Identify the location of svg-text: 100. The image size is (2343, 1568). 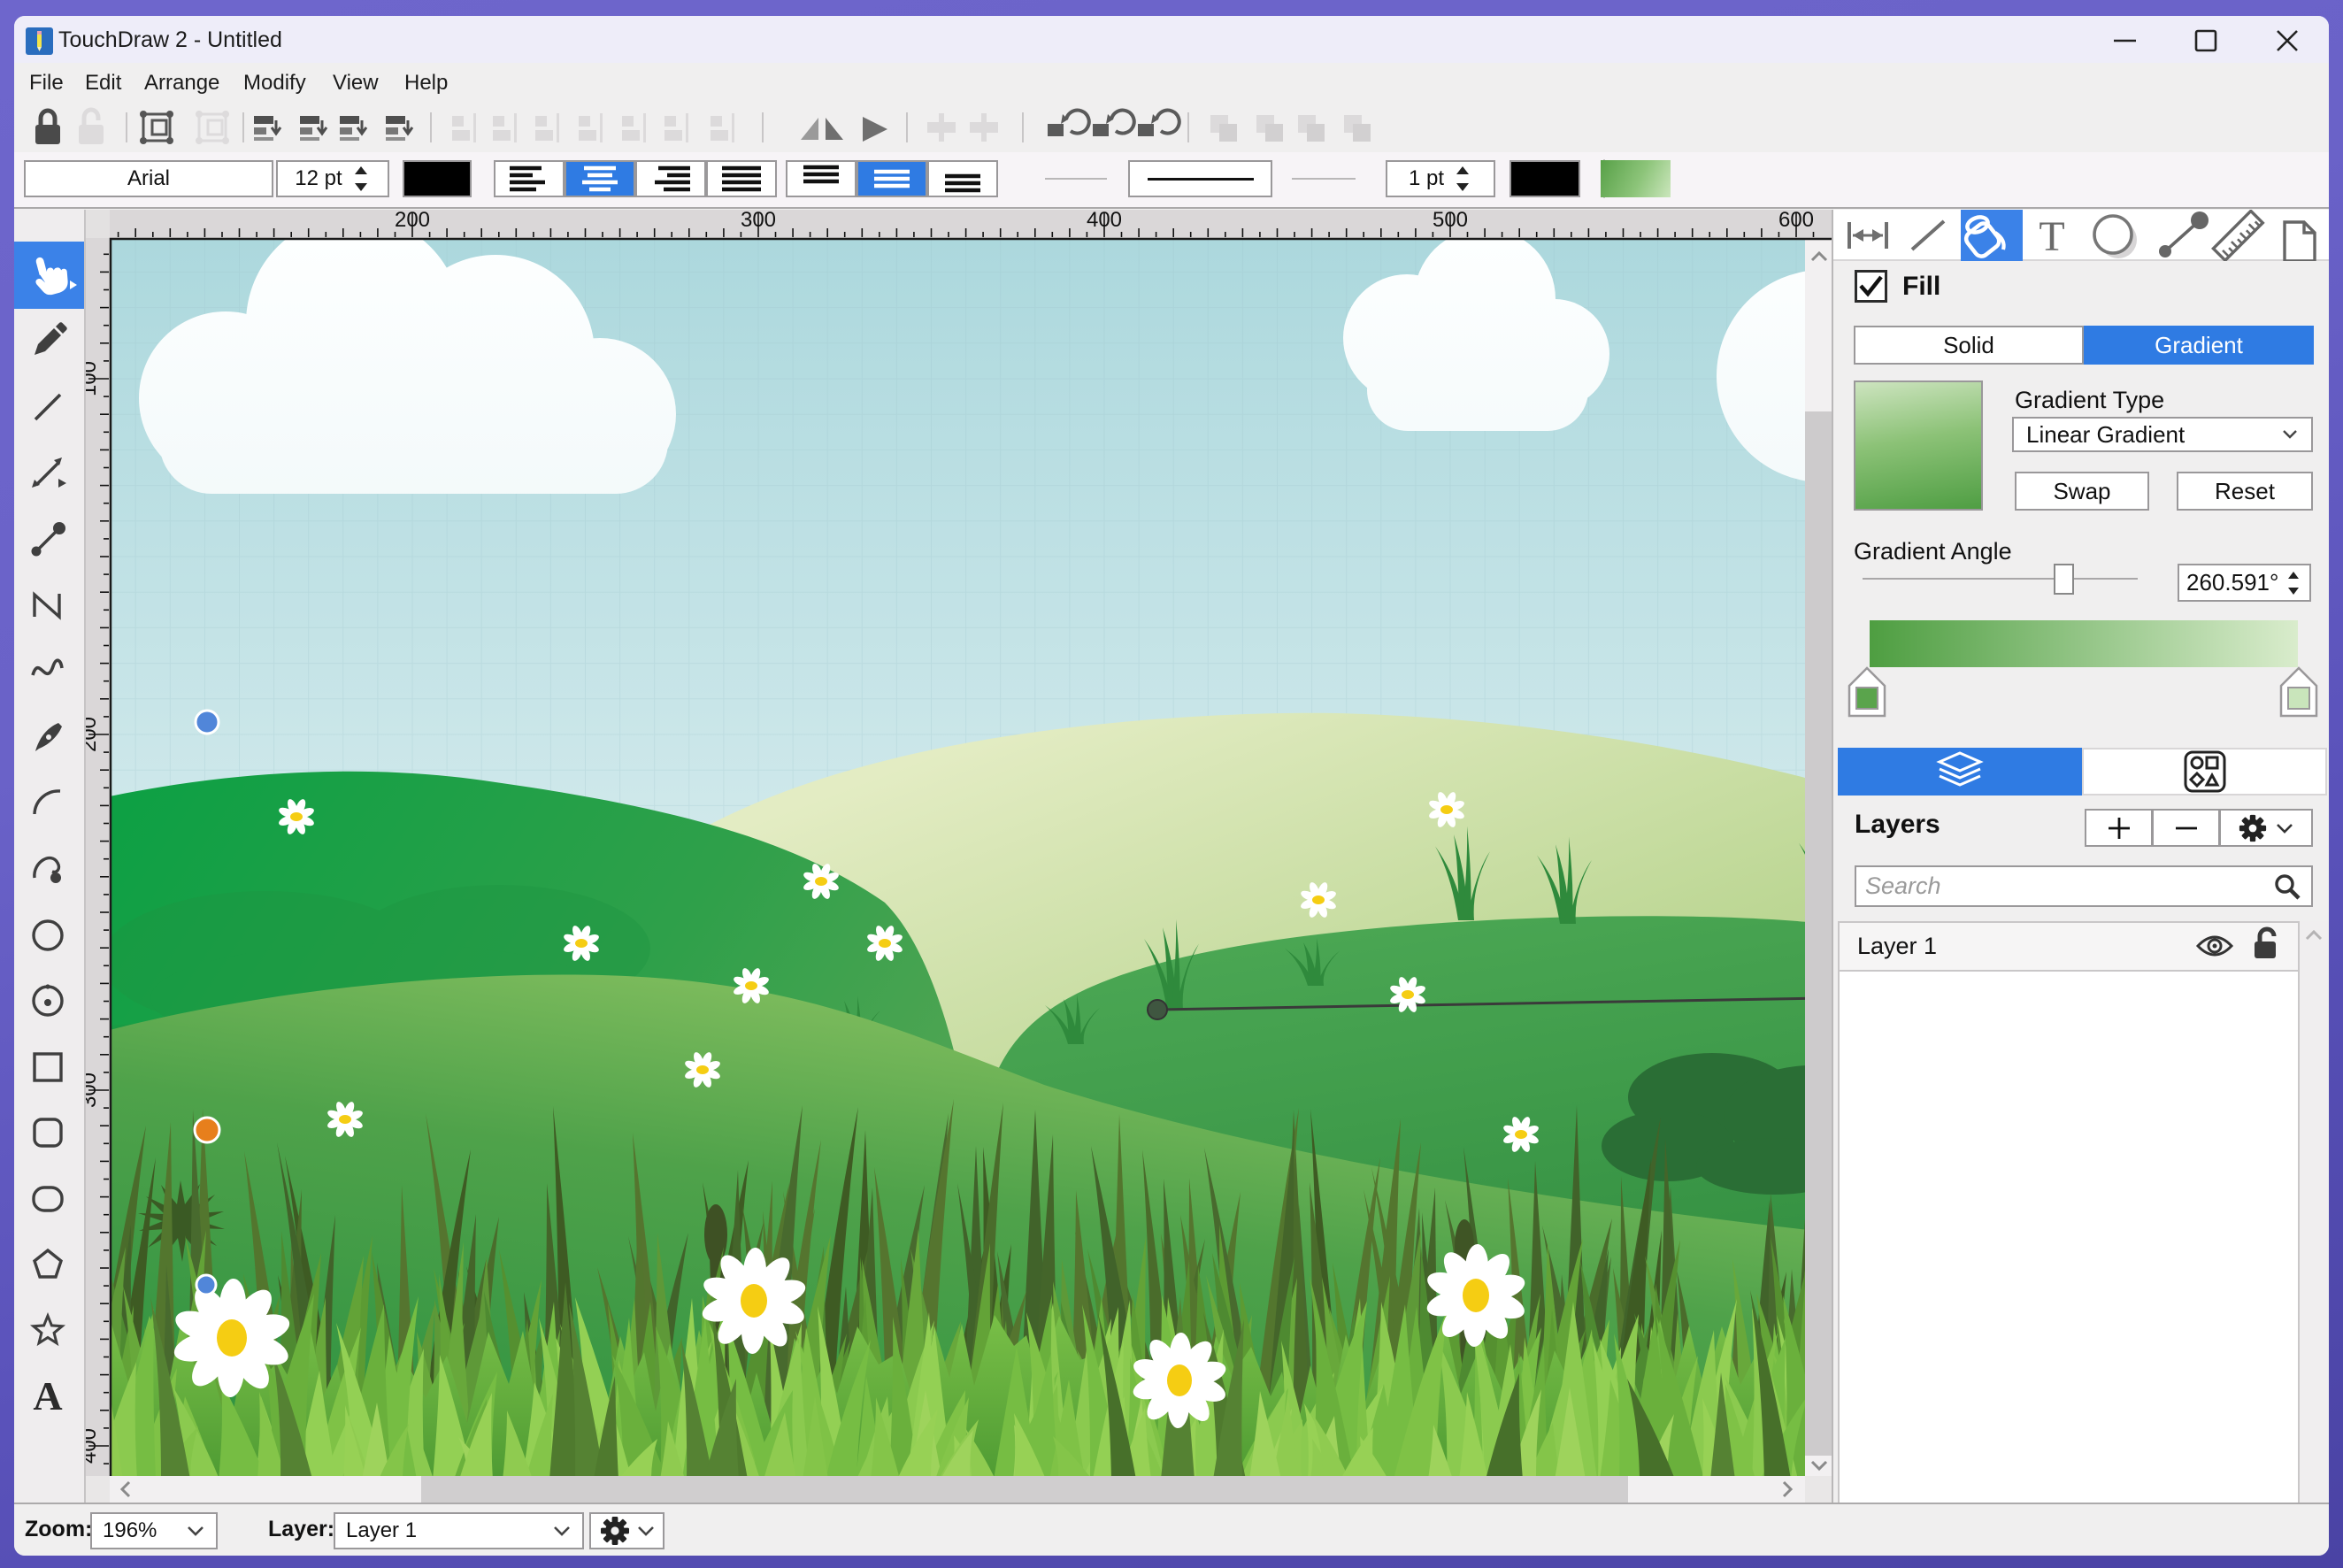
(93, 378).